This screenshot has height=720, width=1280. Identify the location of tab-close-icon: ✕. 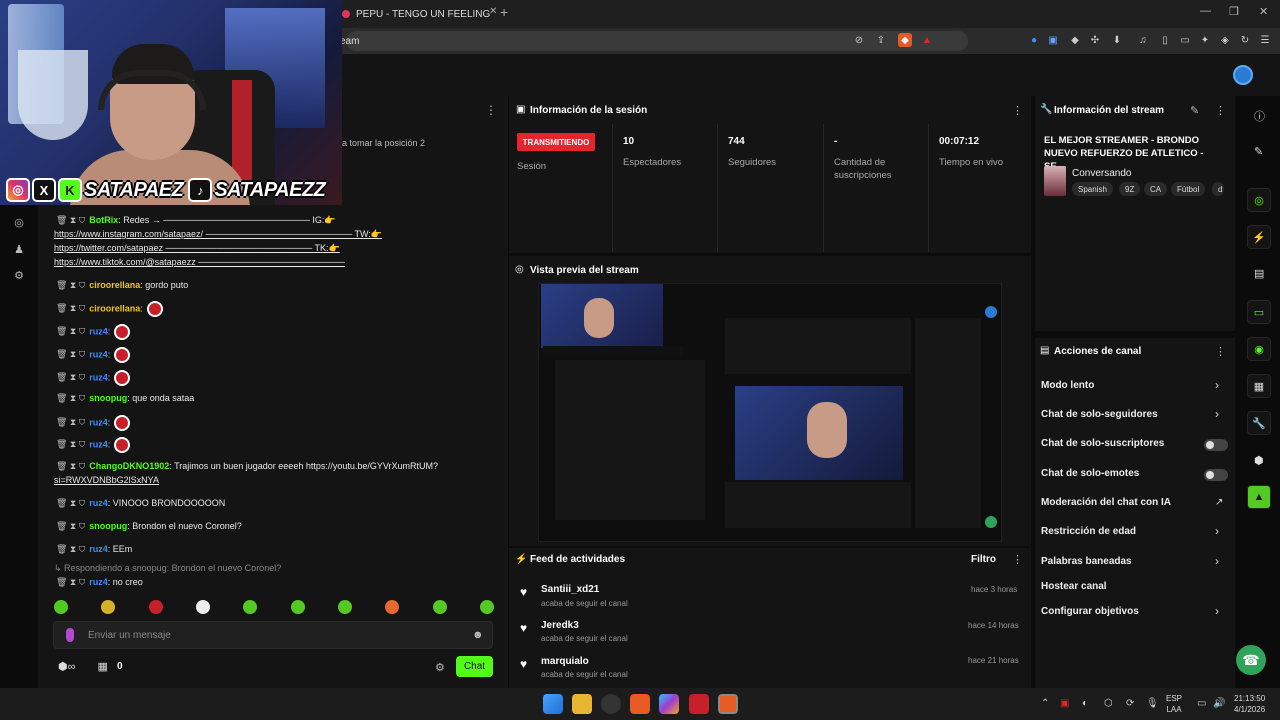
(493, 11).